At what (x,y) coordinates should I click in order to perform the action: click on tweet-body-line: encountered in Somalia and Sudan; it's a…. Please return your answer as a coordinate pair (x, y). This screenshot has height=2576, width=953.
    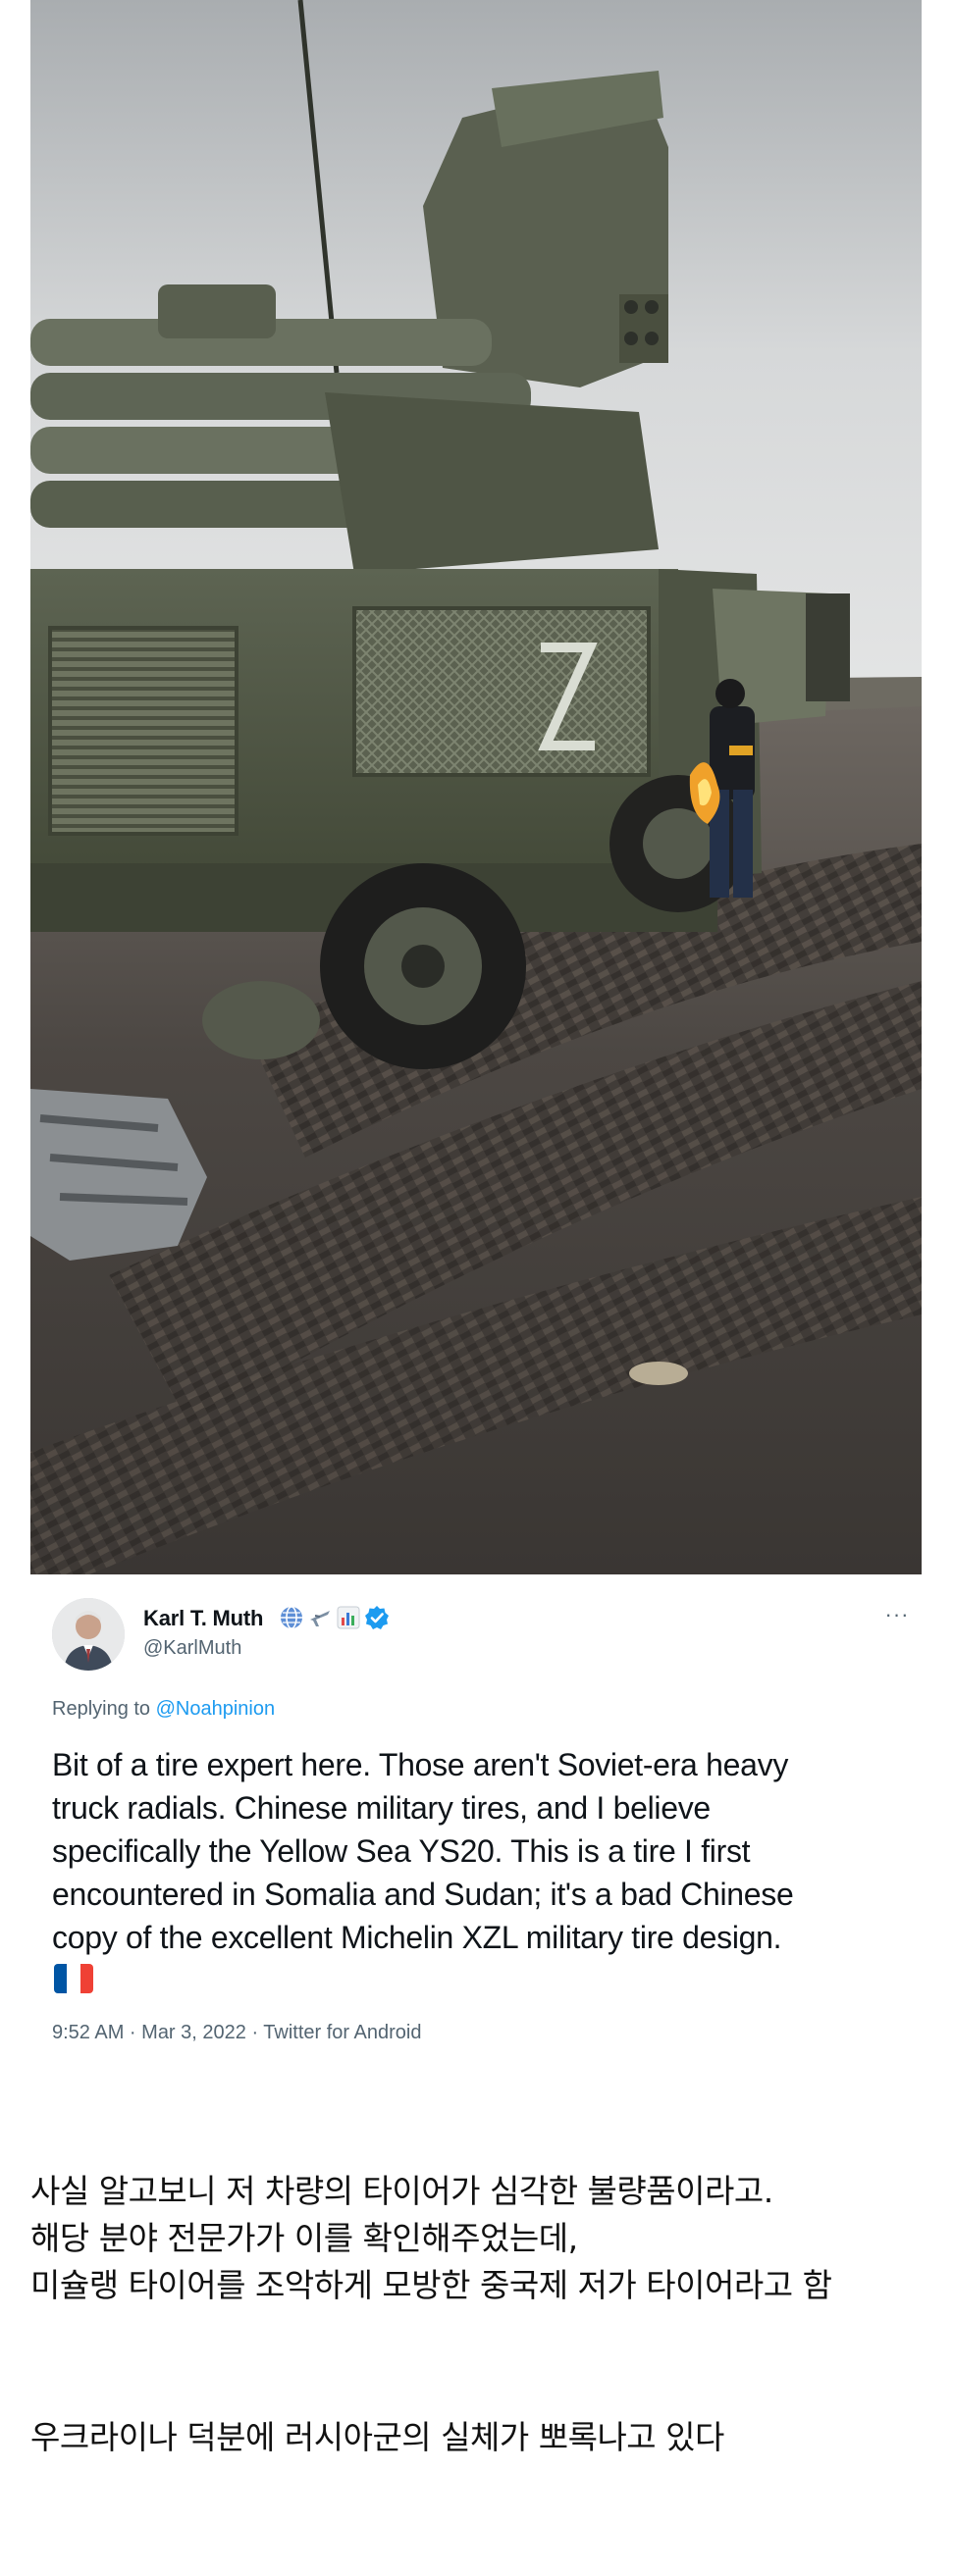
    Looking at the image, I should click on (423, 1894).